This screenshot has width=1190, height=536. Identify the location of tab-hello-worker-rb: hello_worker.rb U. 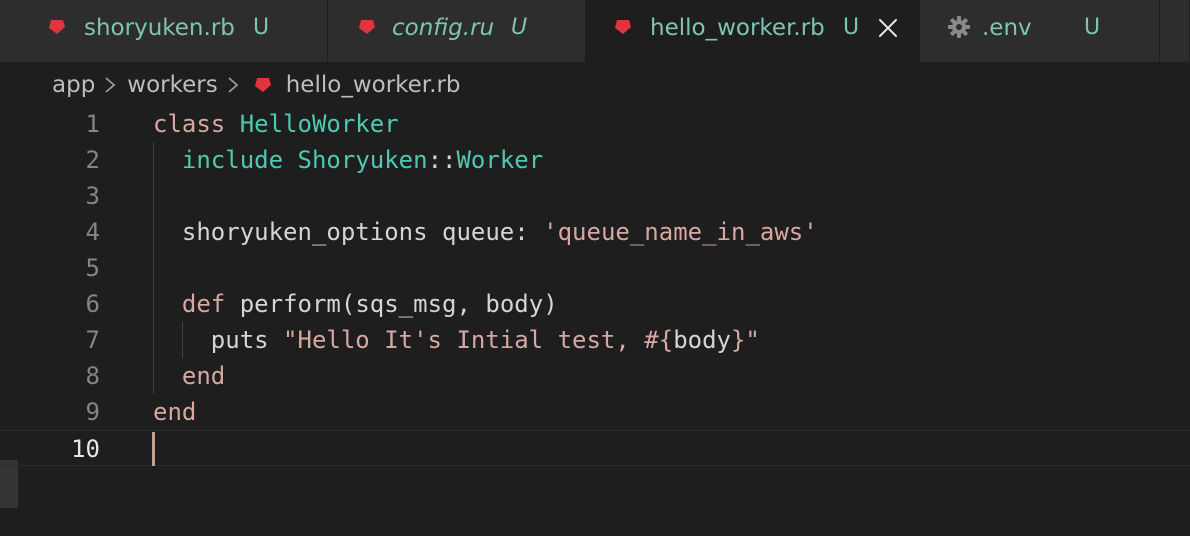
(753, 31).